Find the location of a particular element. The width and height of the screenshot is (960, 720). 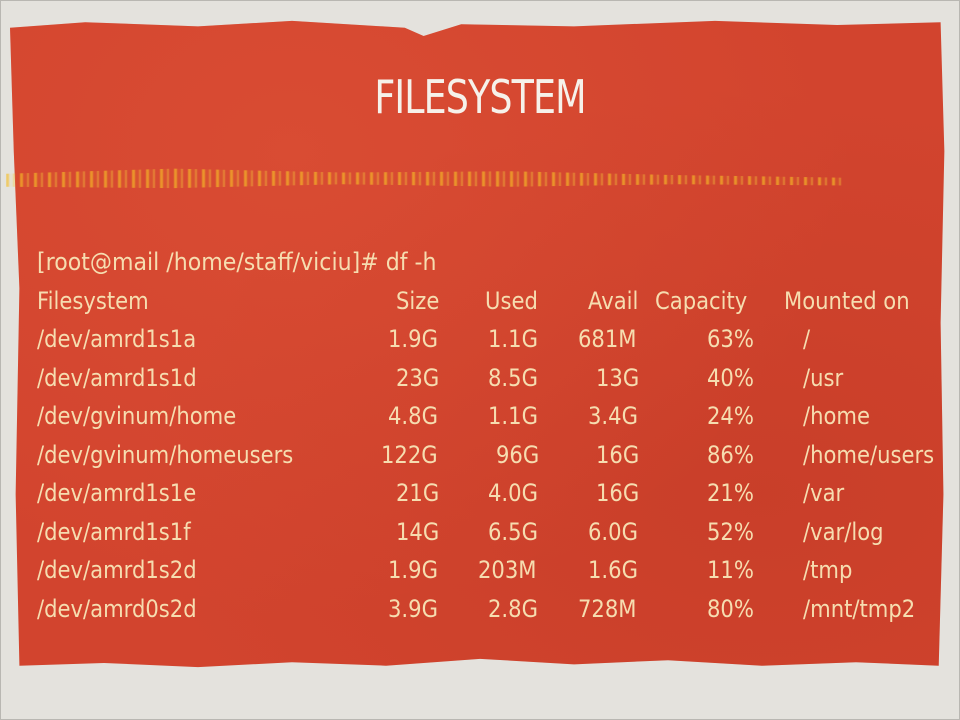

table-row: /dev/amrd1s1f 14G 6.5G 6.0G 52% /var/log is located at coordinates (494, 532).